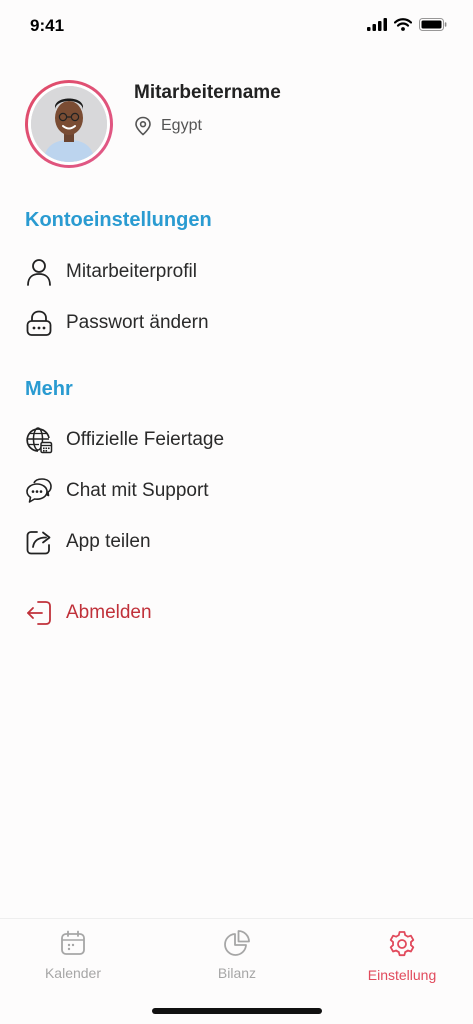 Image resolution: width=473 pixels, height=1024 pixels. What do you see at coordinates (236, 26) in the screenshot?
I see `status-bar: 9:41` at bounding box center [236, 26].